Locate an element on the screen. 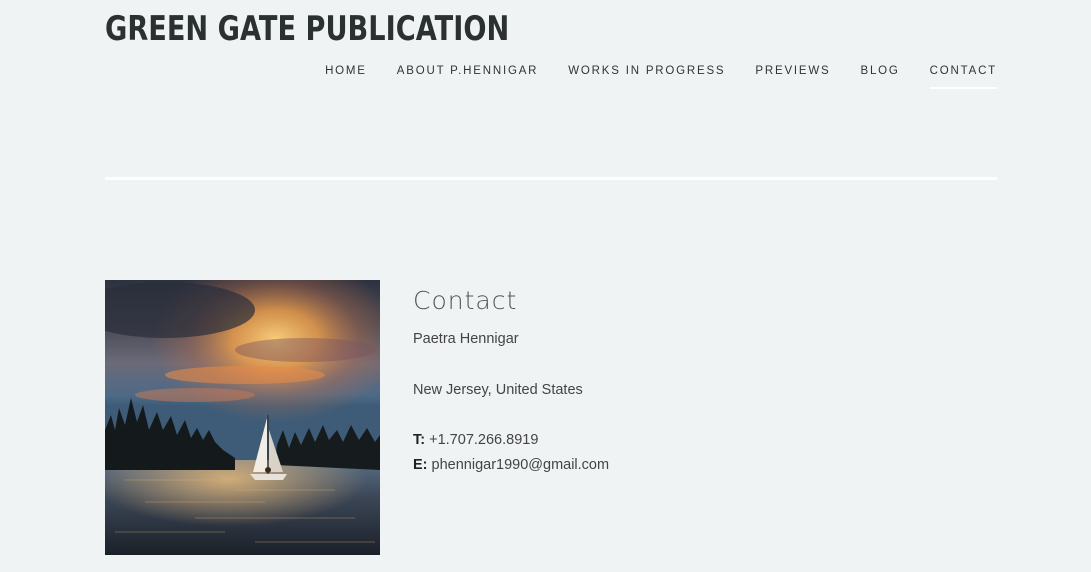  nav-item-contact: CONTACT is located at coordinates (963, 76).